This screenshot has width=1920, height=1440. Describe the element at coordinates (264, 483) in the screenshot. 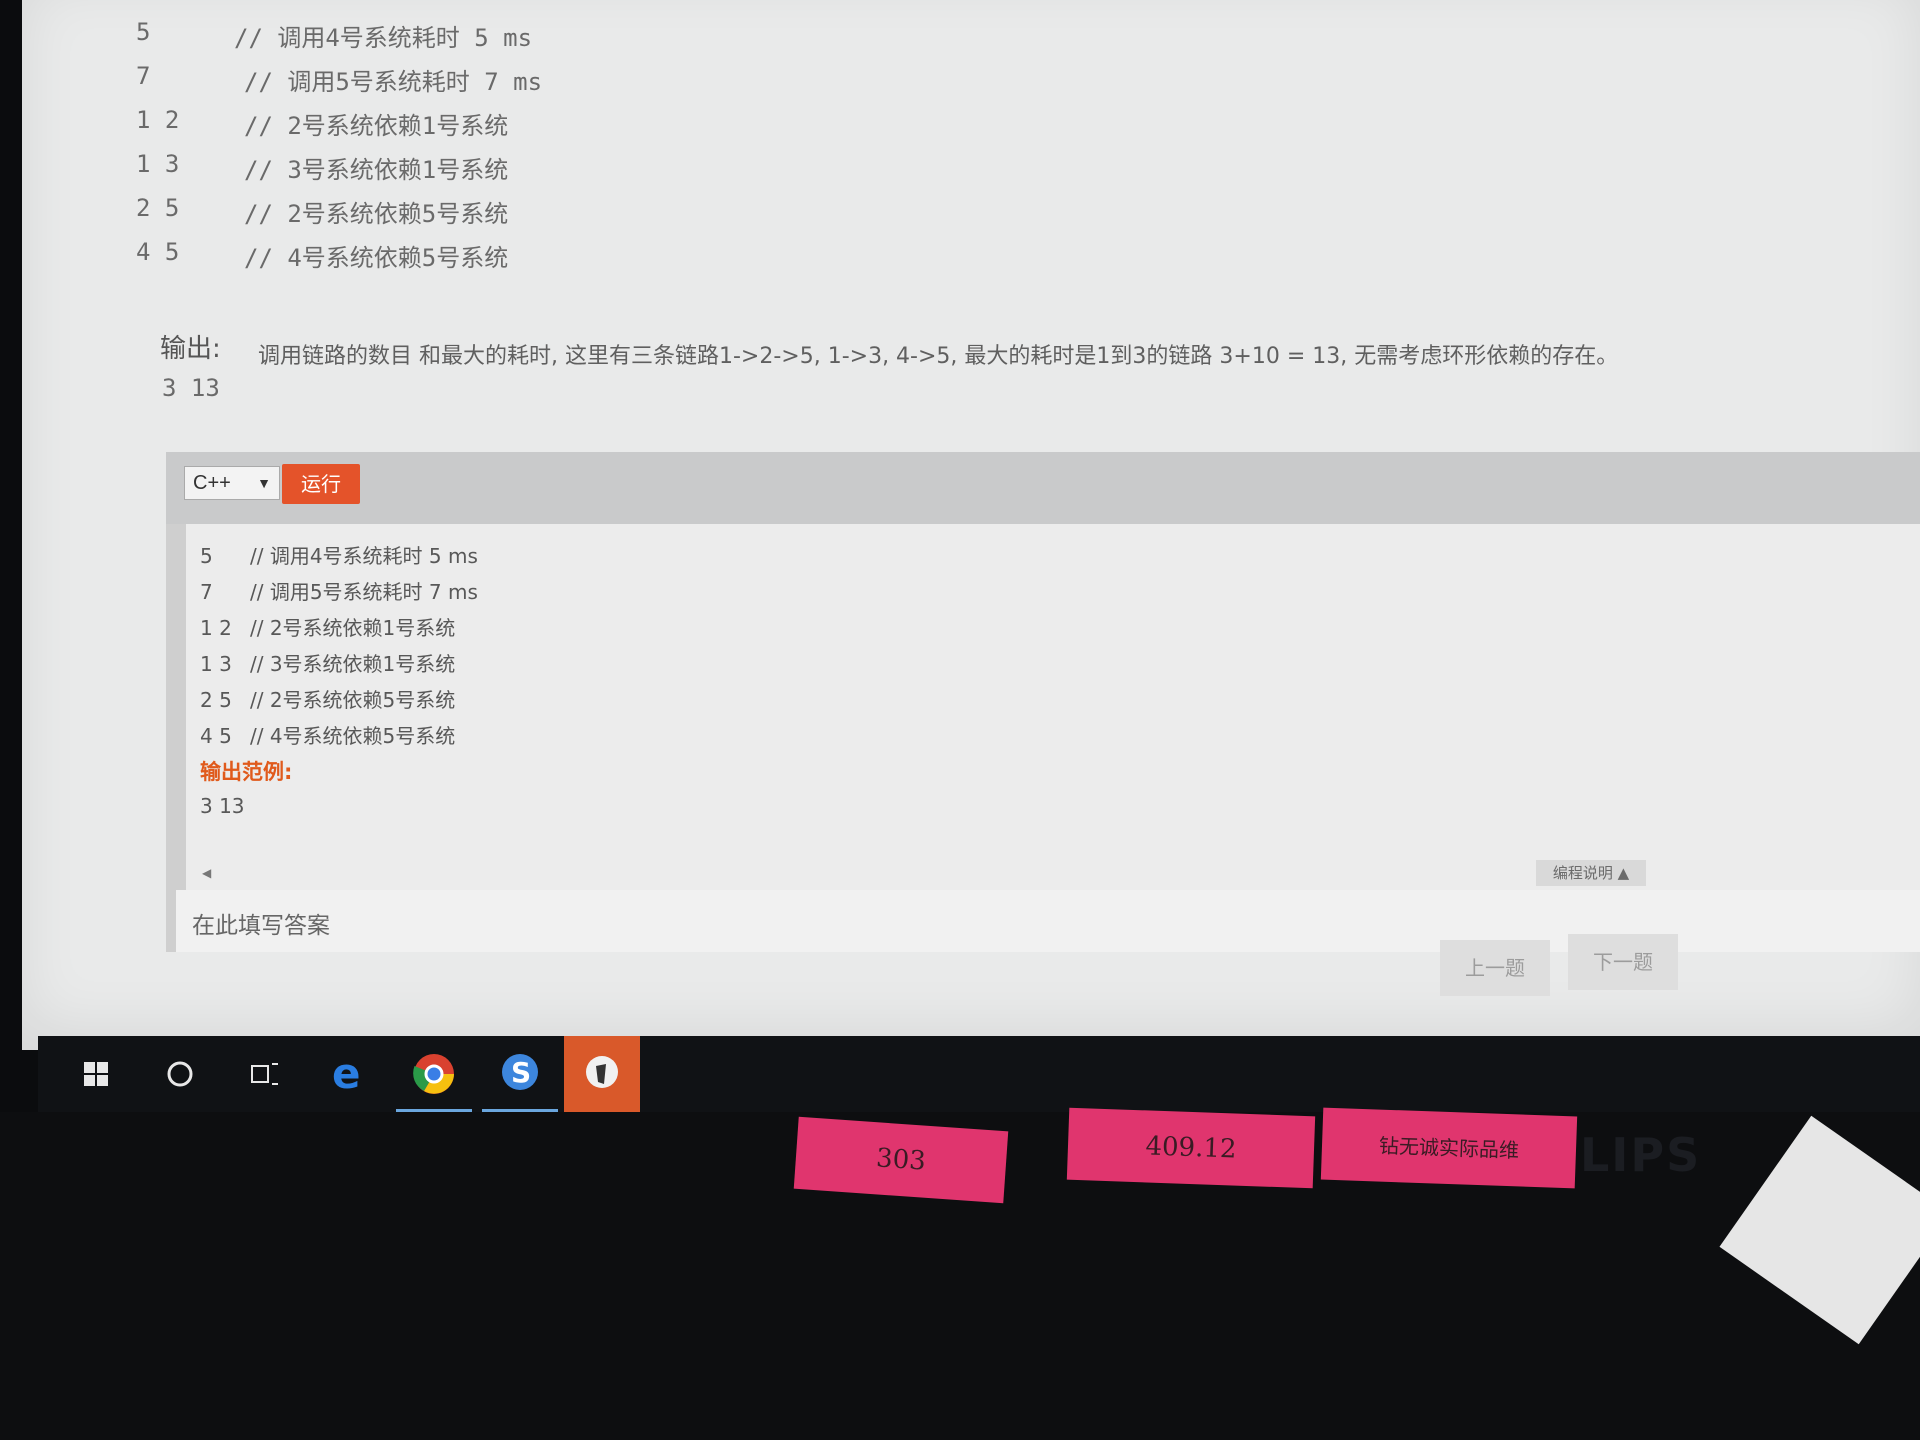

I see `chevron-down-icon: ▼` at that location.